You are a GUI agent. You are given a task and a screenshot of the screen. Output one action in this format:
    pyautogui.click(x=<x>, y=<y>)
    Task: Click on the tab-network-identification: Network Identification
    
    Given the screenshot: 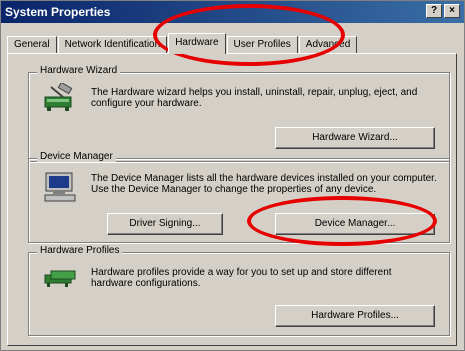 What is the action you would take?
    pyautogui.click(x=112, y=45)
    